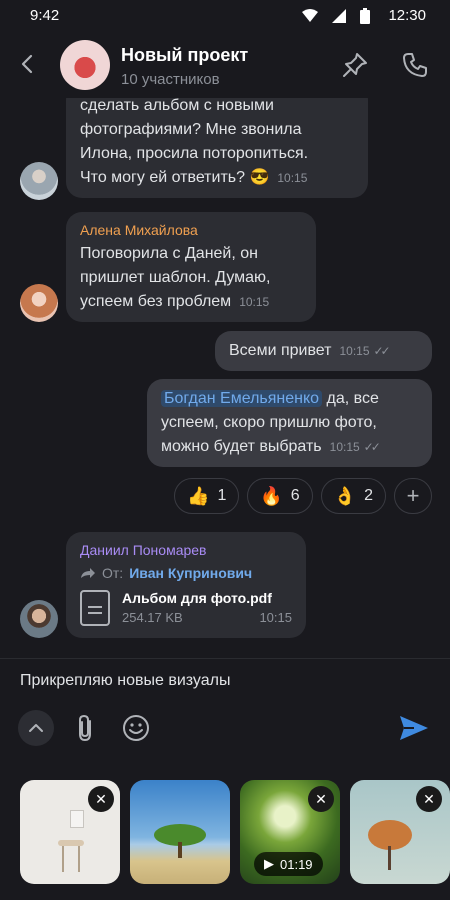 The width and height of the screenshot is (450, 900). I want to click on chevron-left-icon, so click(27, 64).